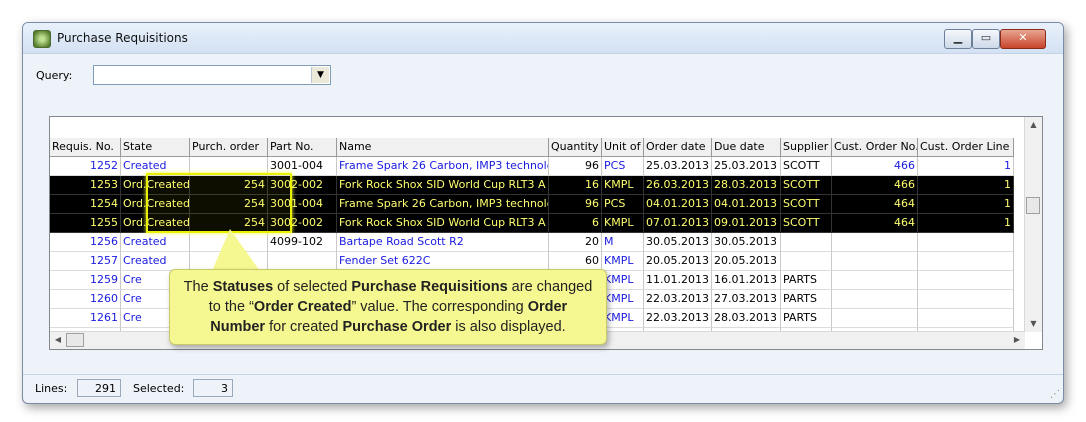  What do you see at coordinates (1055, 395) in the screenshot?
I see `resize-grip-icon: ⋰` at bounding box center [1055, 395].